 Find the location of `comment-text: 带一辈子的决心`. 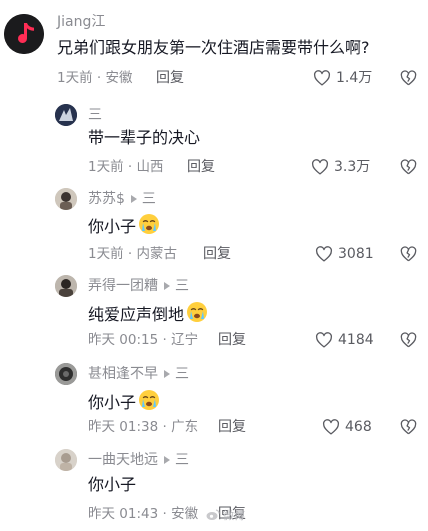

comment-text: 带一辈子的决心 is located at coordinates (144, 137).